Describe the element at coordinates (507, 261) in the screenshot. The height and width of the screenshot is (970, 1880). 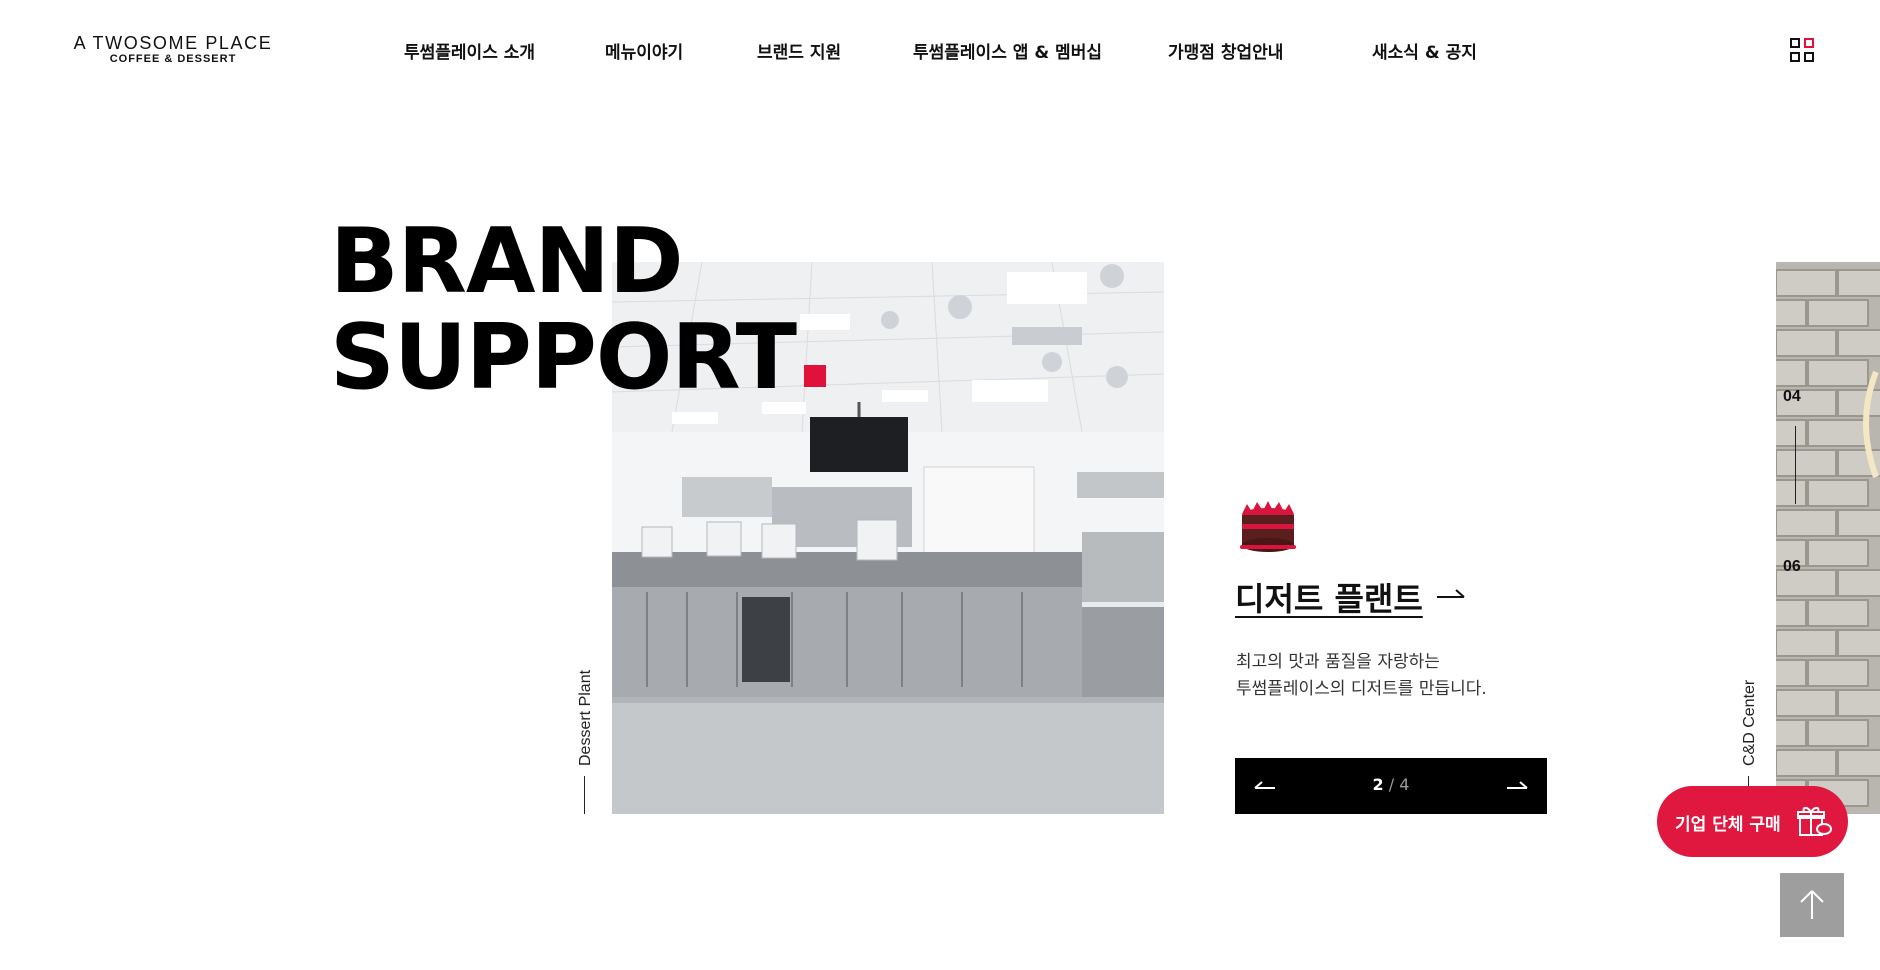
I see `page-title-line1: BRAND` at that location.